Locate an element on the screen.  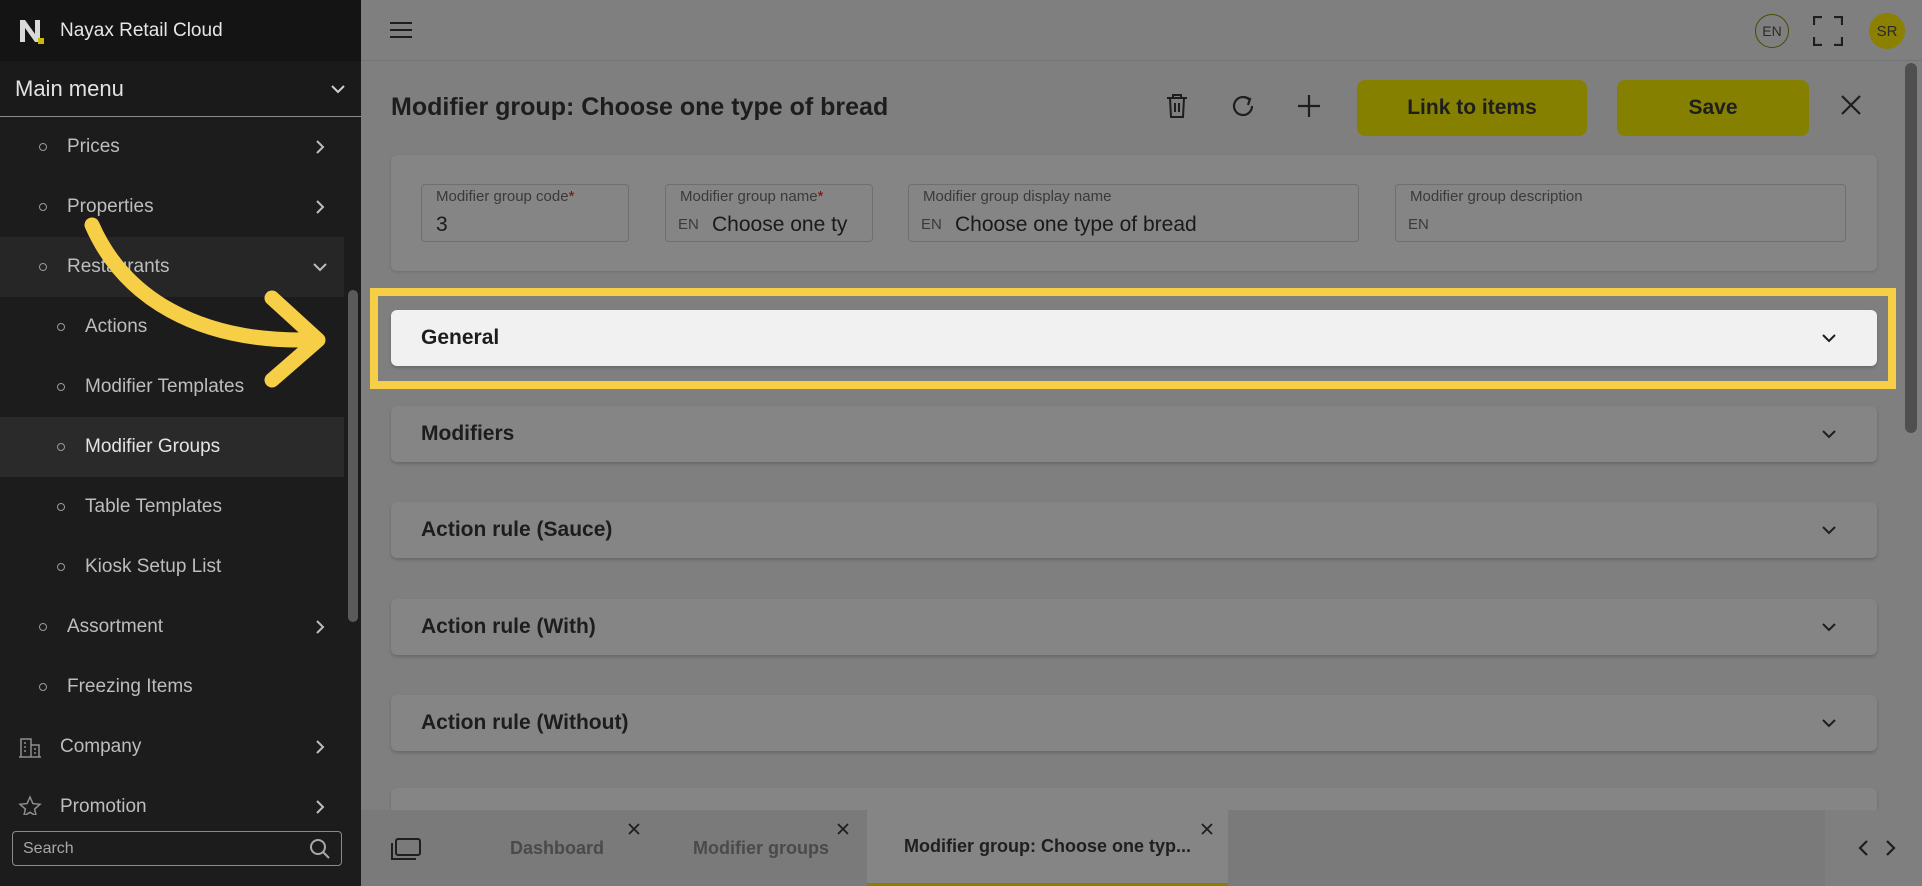
required-mark: * is located at coordinates (571, 196).